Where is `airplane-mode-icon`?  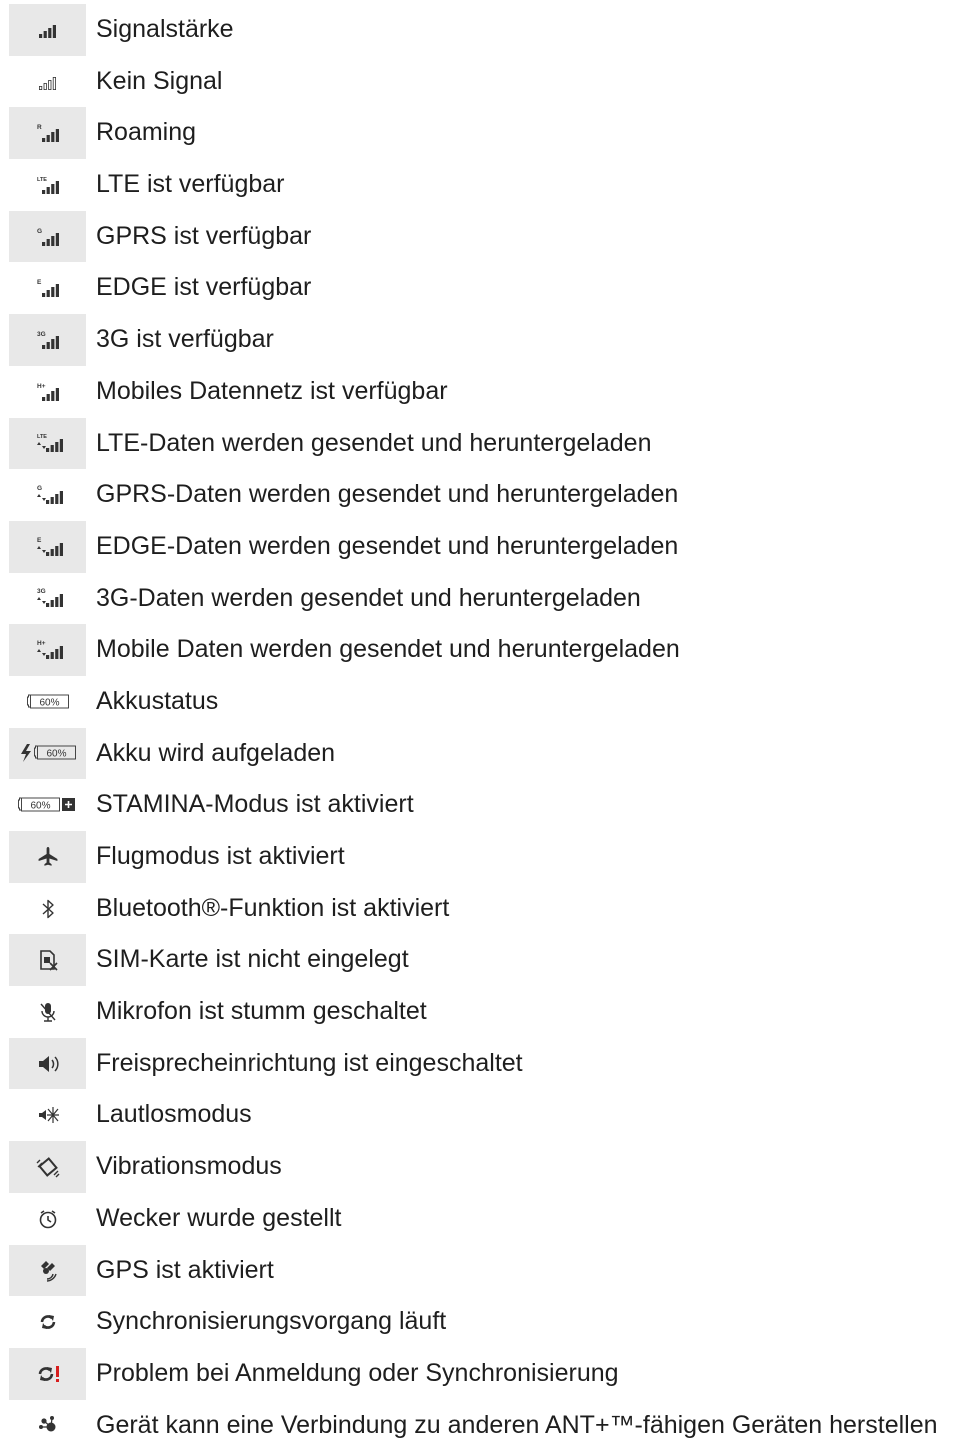
airplane-mode-icon is located at coordinates (47, 857).